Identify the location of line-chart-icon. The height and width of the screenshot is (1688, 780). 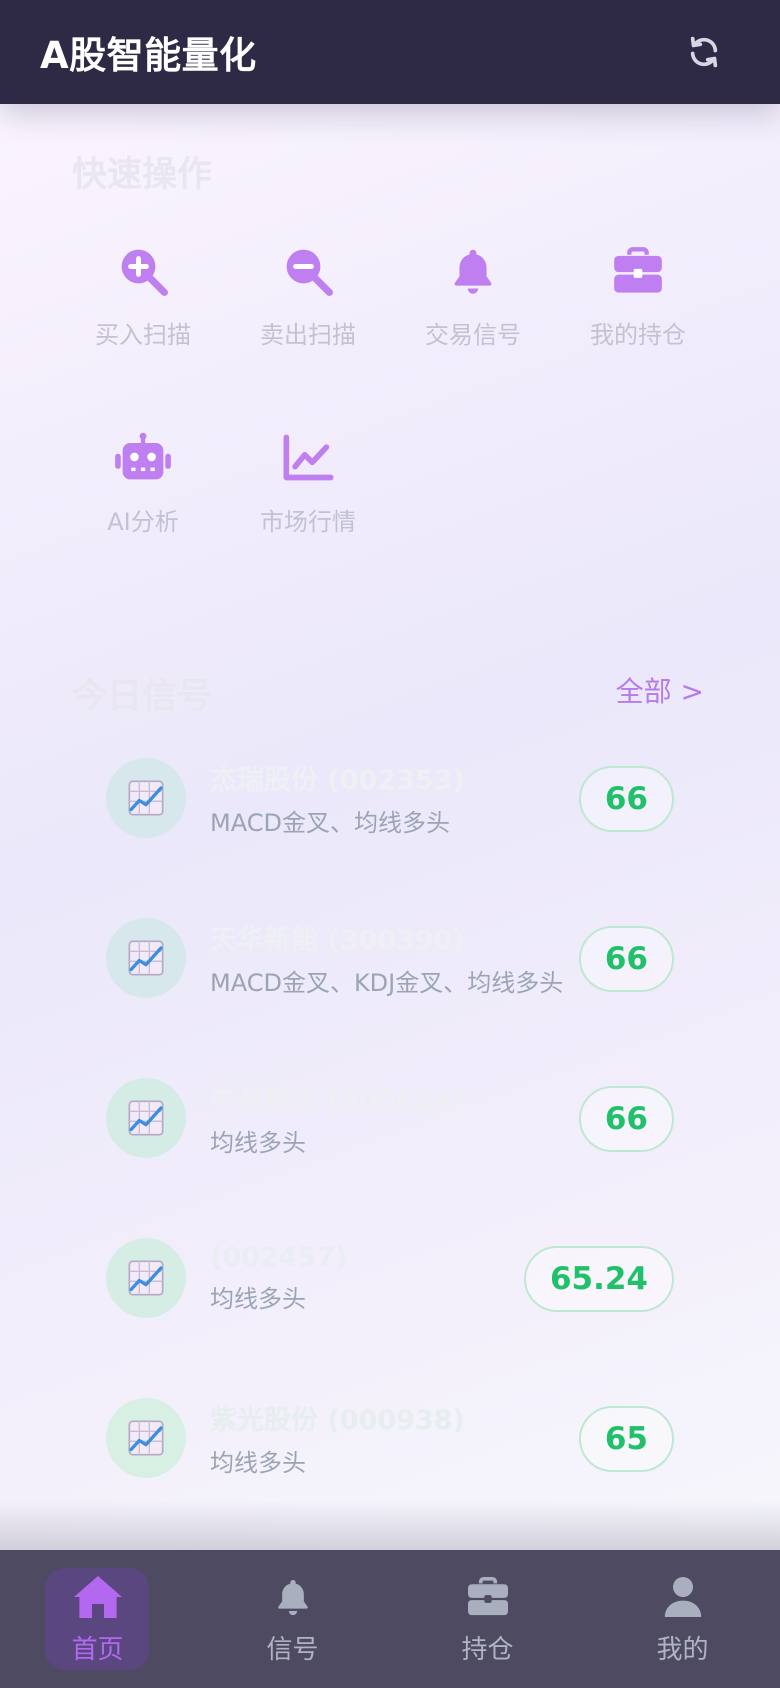
(308, 458).